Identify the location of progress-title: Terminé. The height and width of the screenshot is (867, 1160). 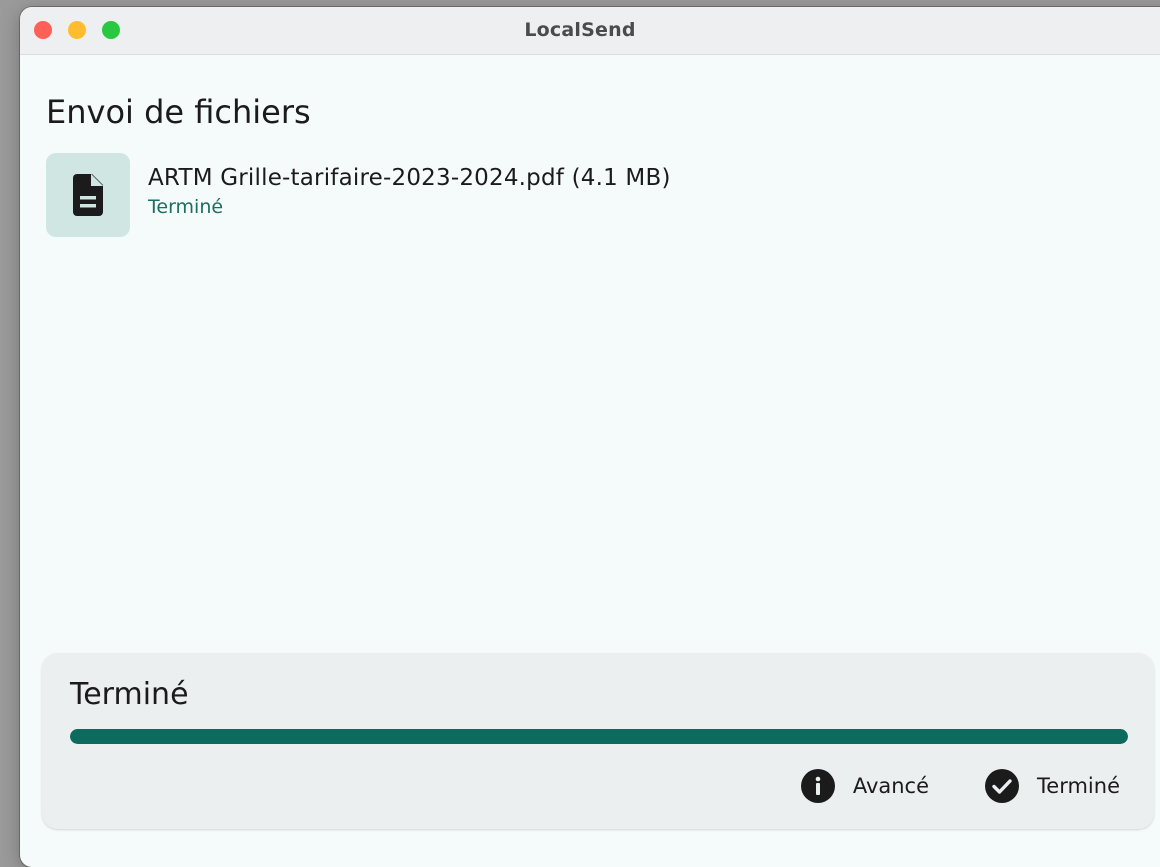
(129, 694).